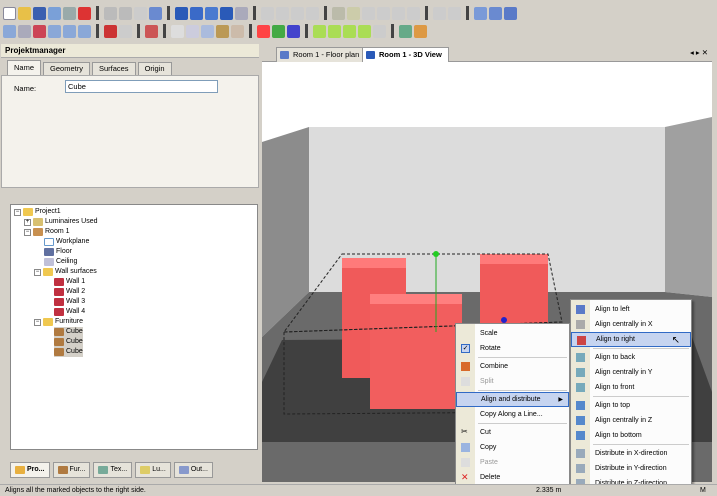 The image size is (717, 496). I want to click on menu-item-scale: Scale, so click(512, 333).